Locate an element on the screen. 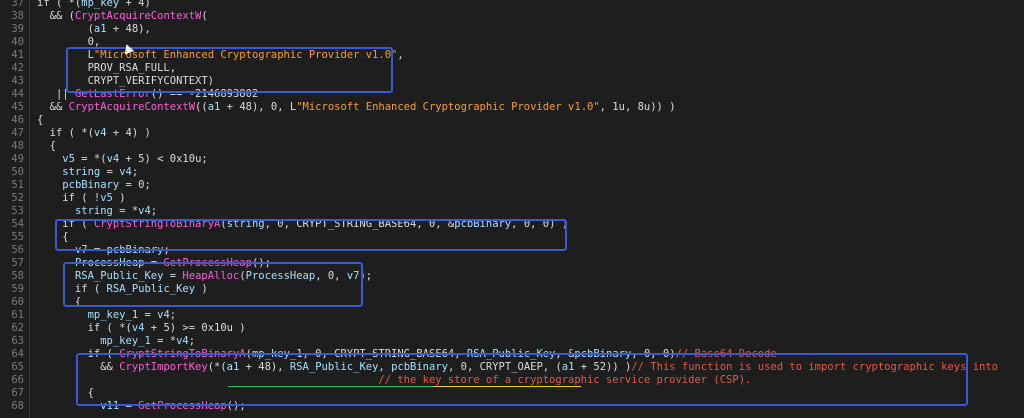 The width and height of the screenshot is (1024, 418). underline-yellow is located at coordinates (507, 386).